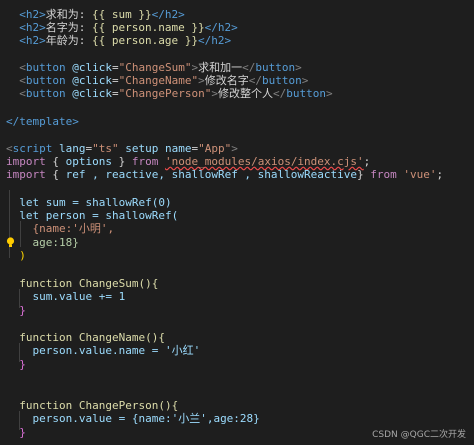  Describe the element at coordinates (88, 161) in the screenshot. I see `import-names: options` at that location.